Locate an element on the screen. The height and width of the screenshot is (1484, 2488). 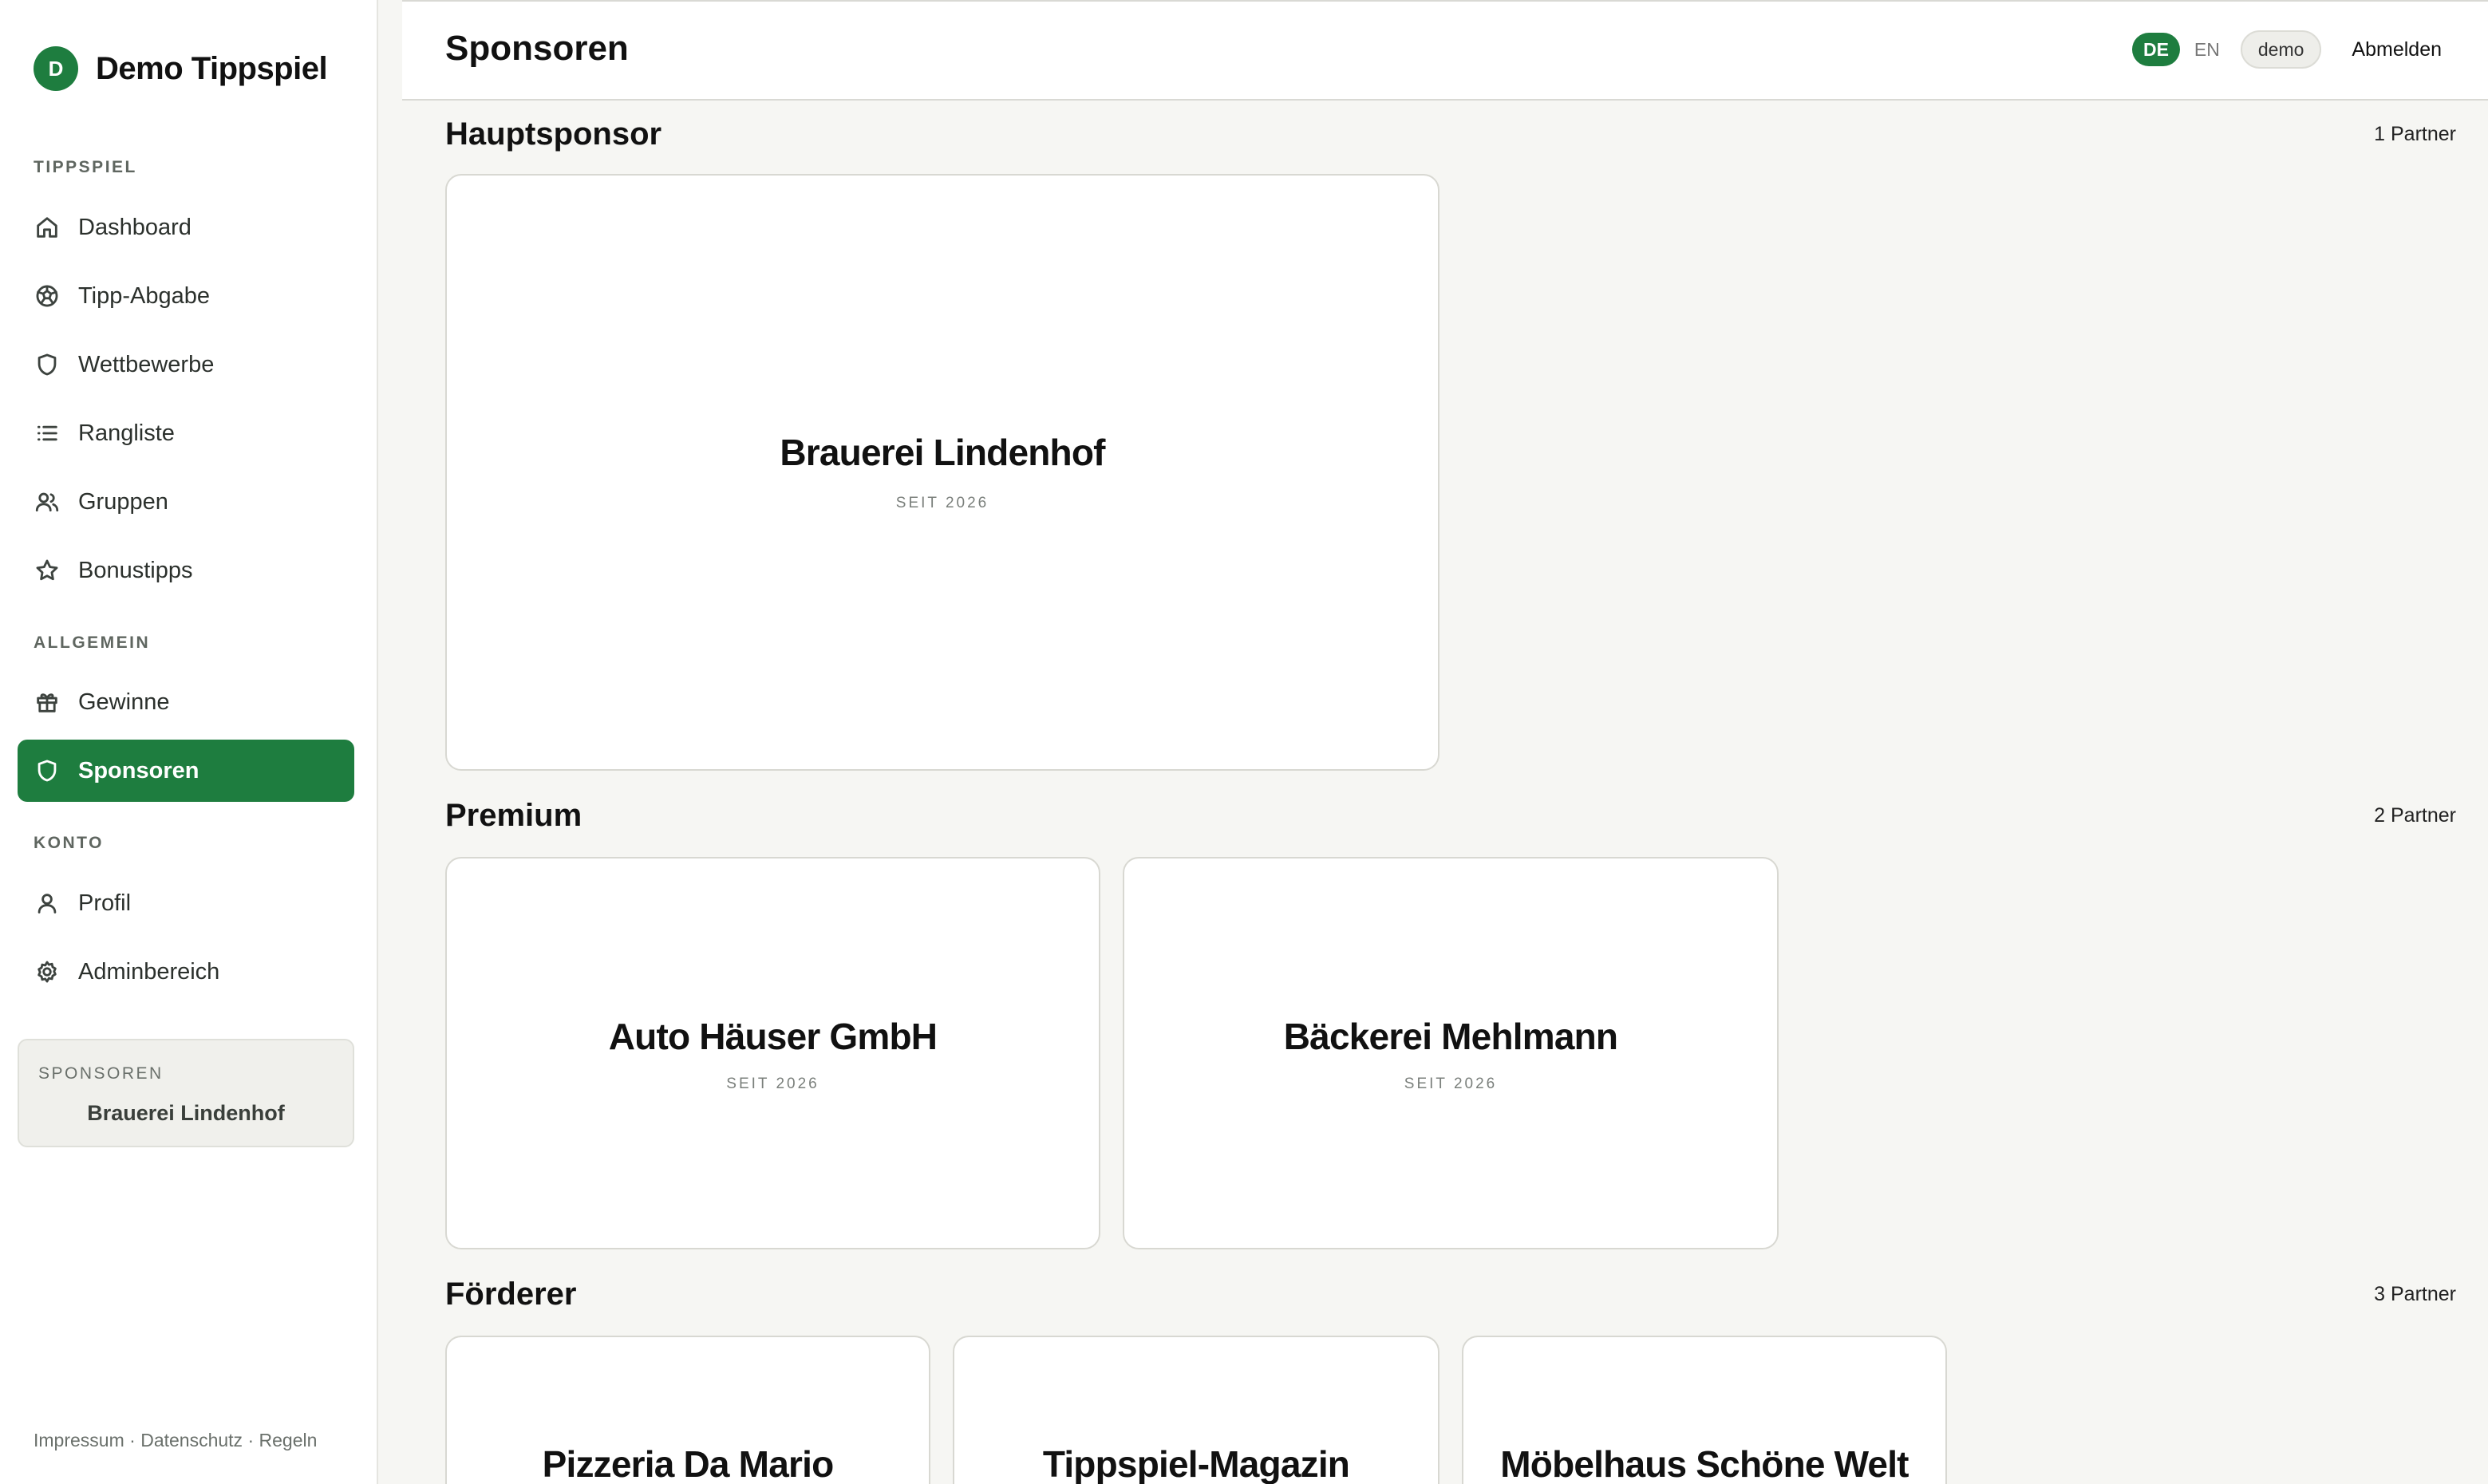
sidebar-sponsor-box: SPONSOREN Brauerei Lindenhof is located at coordinates (186, 1093).